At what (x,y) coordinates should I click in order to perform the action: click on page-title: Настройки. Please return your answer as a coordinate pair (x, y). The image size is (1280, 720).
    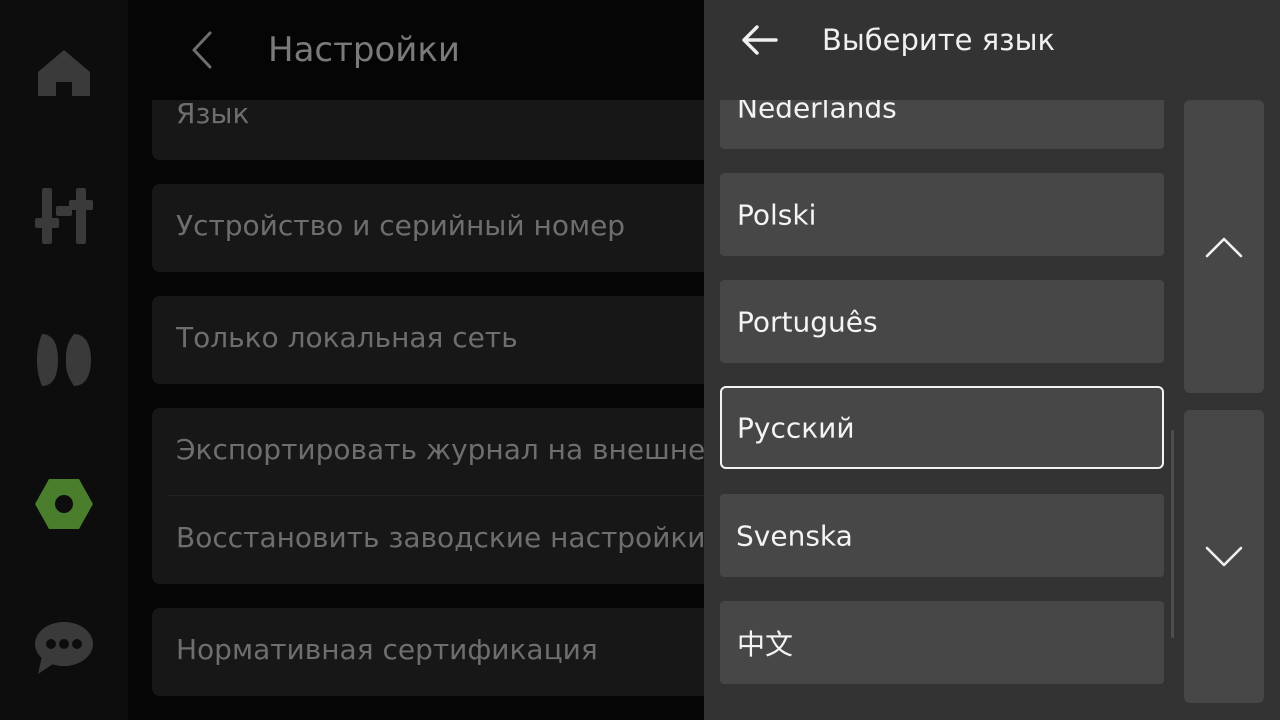
    Looking at the image, I should click on (364, 50).